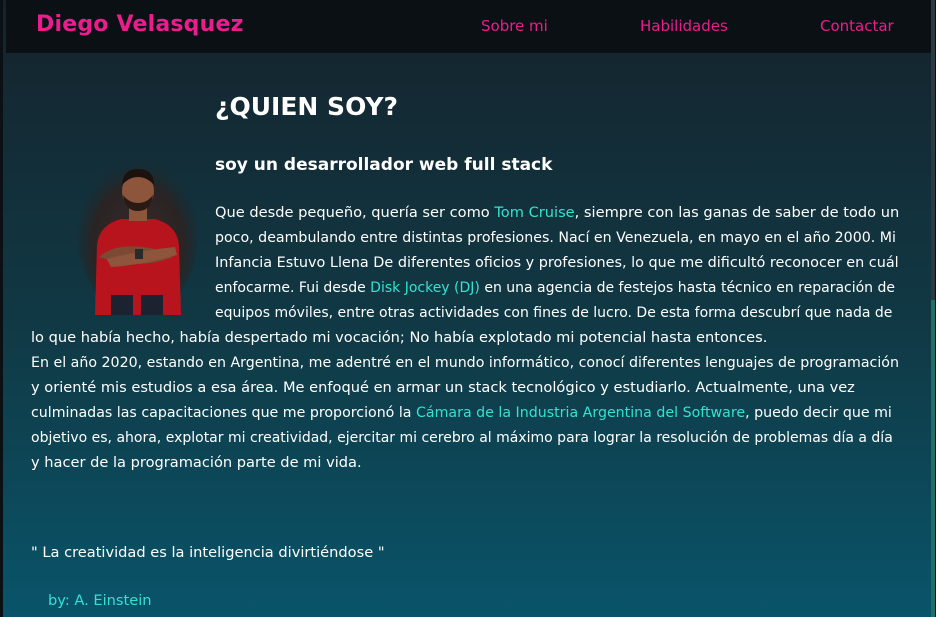  What do you see at coordinates (384, 165) in the screenshot?
I see `section-subtitle: soy un desarrollador web full stack` at bounding box center [384, 165].